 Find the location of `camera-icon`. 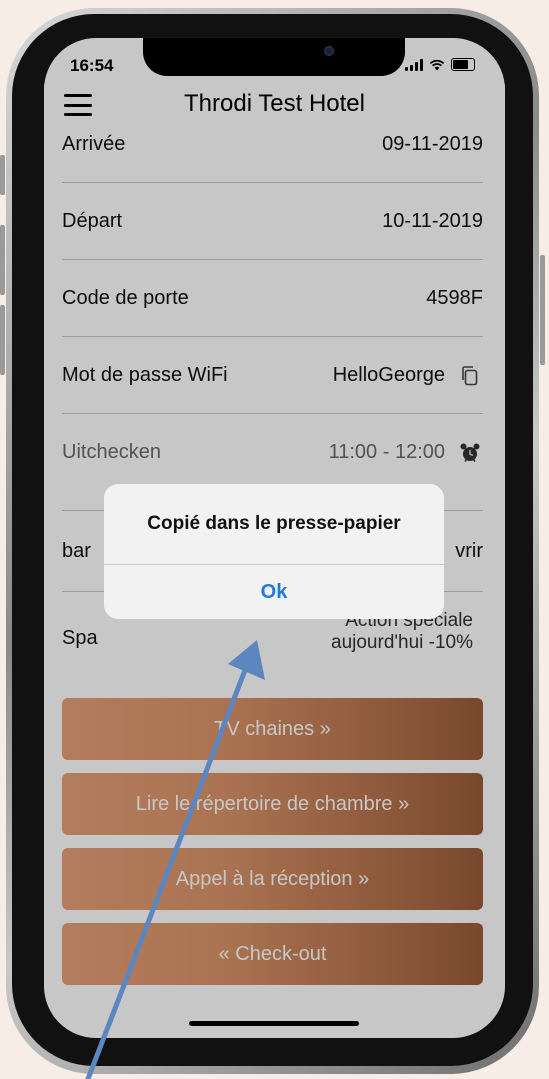

camera-icon is located at coordinates (329, 51).